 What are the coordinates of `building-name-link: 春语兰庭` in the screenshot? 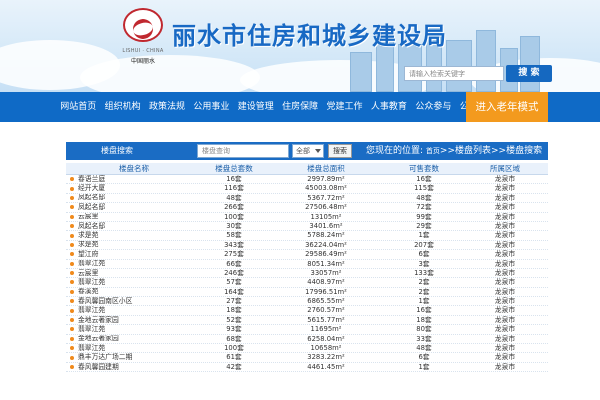 It's located at (91, 179).